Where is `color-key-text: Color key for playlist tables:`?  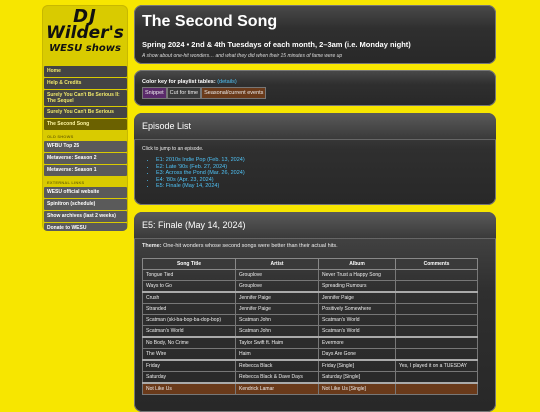 color-key-text: Color key for playlist tables: is located at coordinates (179, 82).